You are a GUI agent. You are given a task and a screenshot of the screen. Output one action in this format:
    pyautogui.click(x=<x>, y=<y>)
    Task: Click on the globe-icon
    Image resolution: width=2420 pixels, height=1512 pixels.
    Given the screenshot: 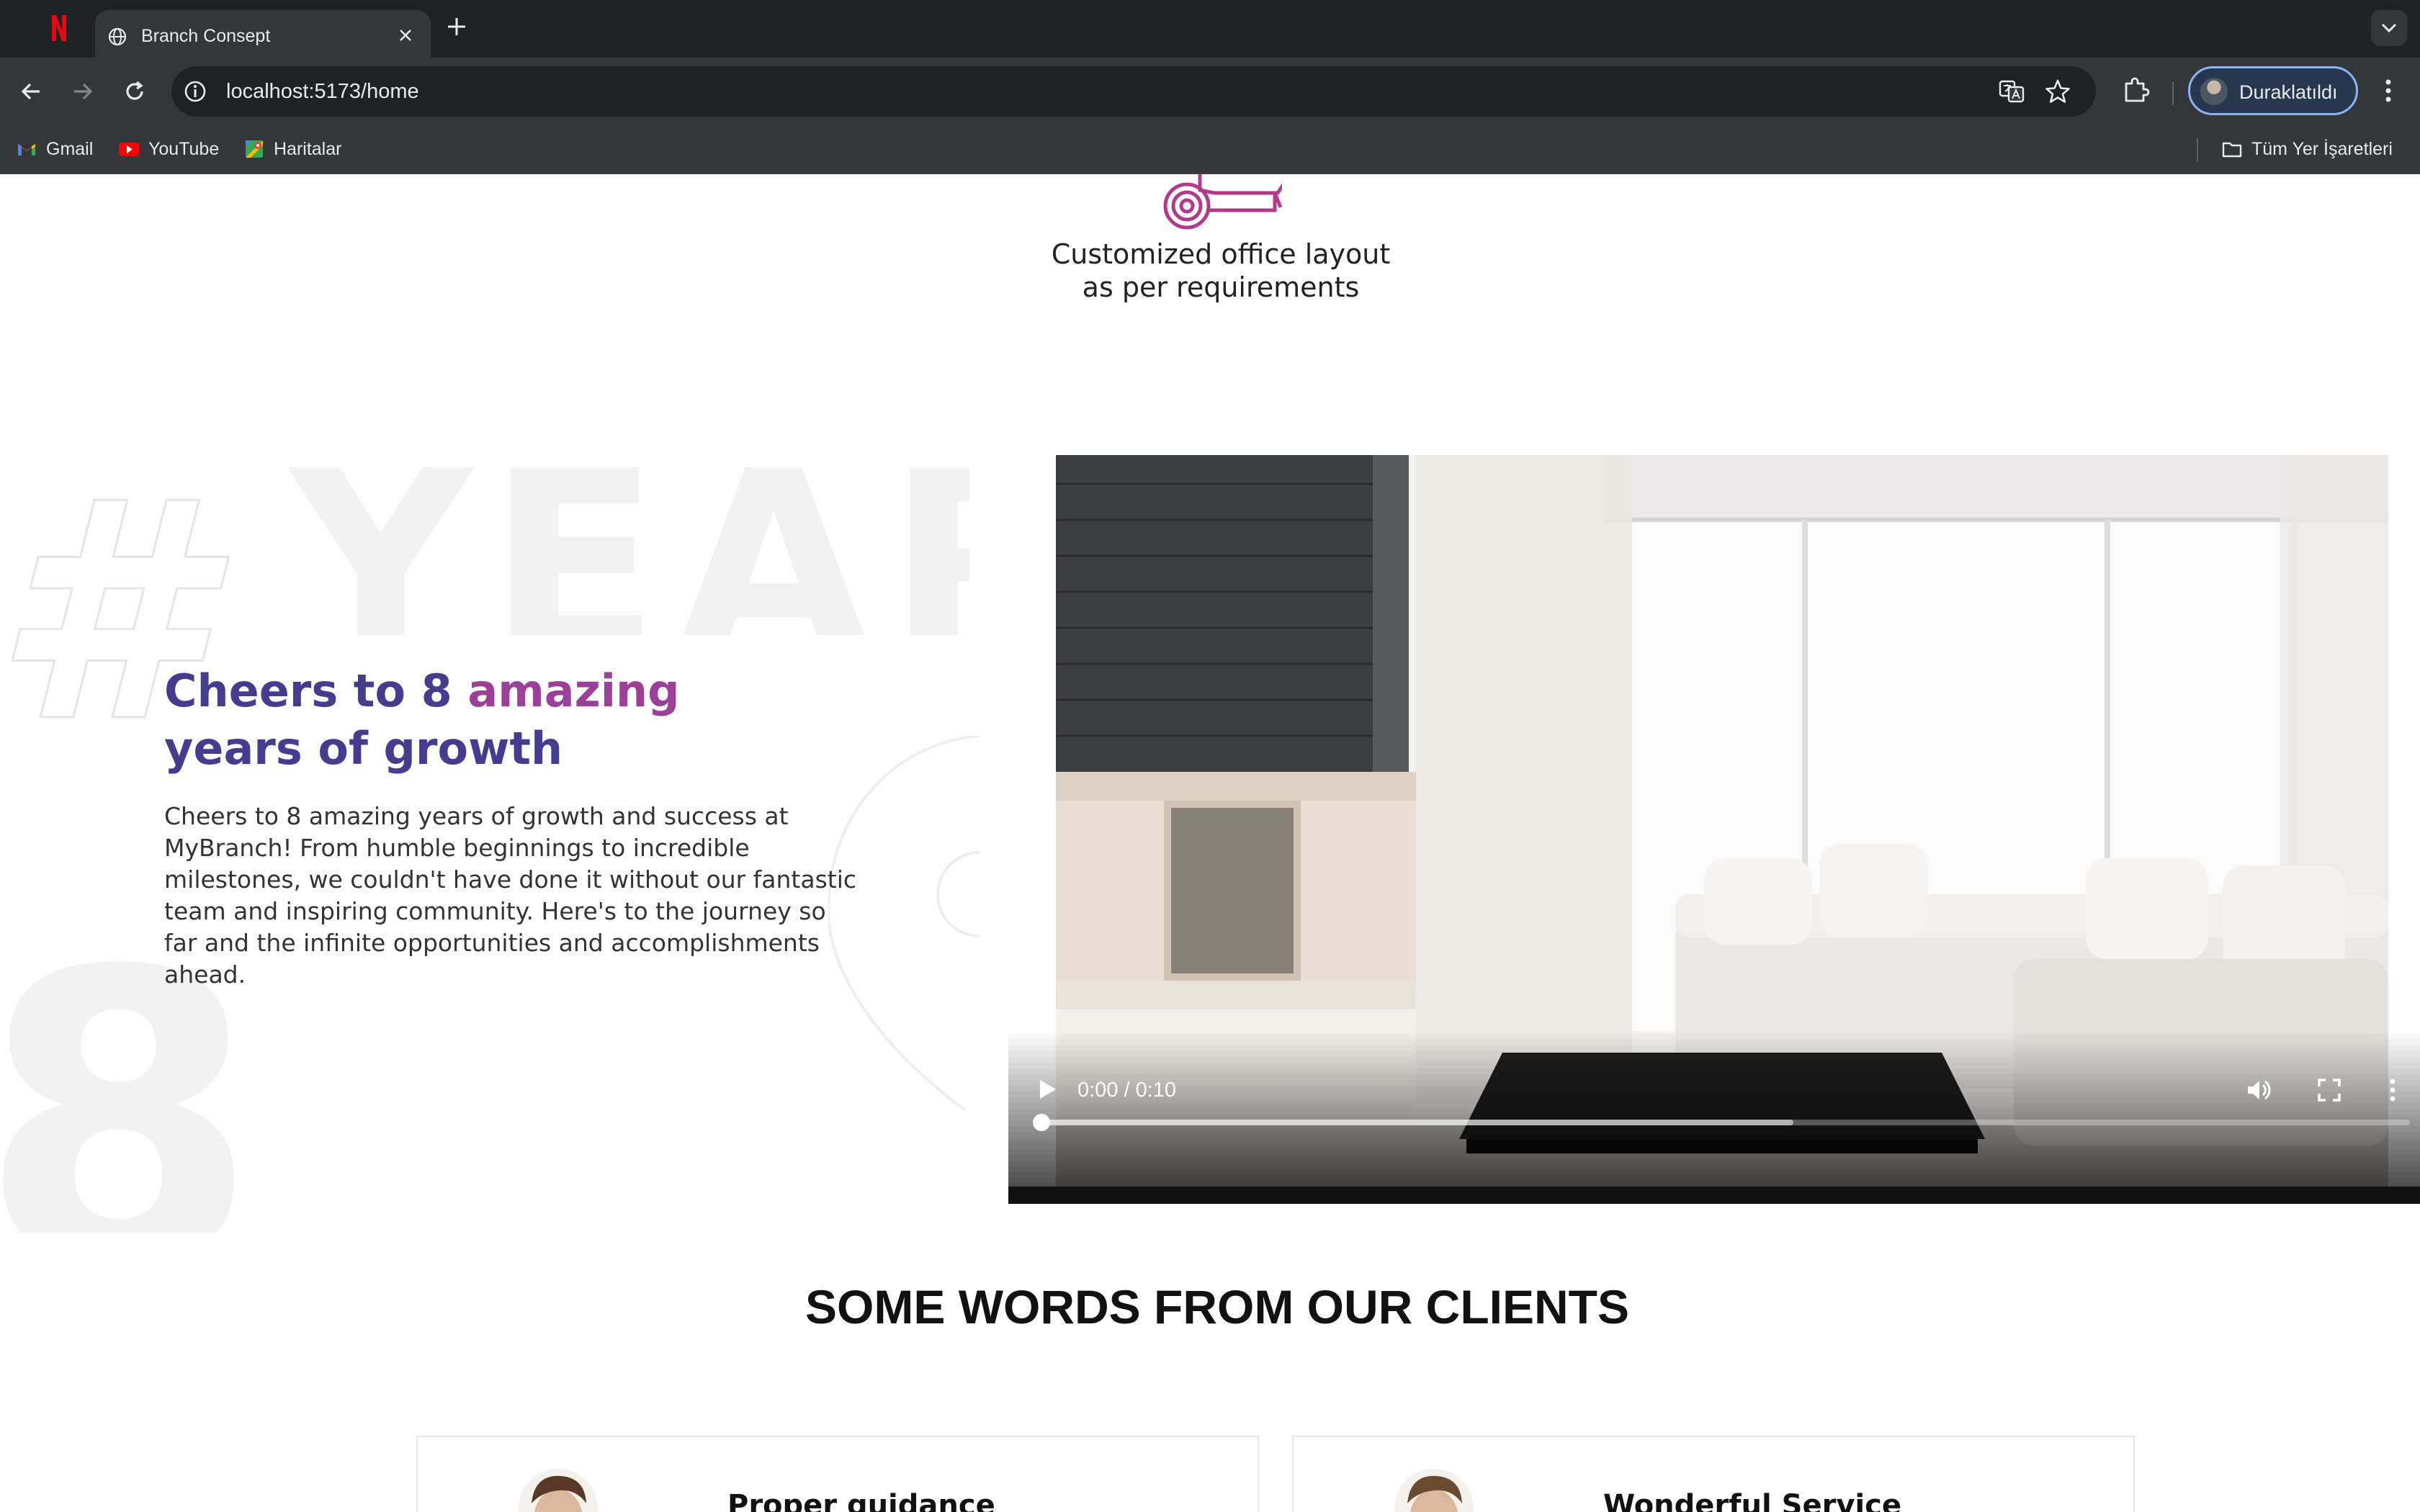 What is the action you would take?
    pyautogui.click(x=118, y=36)
    